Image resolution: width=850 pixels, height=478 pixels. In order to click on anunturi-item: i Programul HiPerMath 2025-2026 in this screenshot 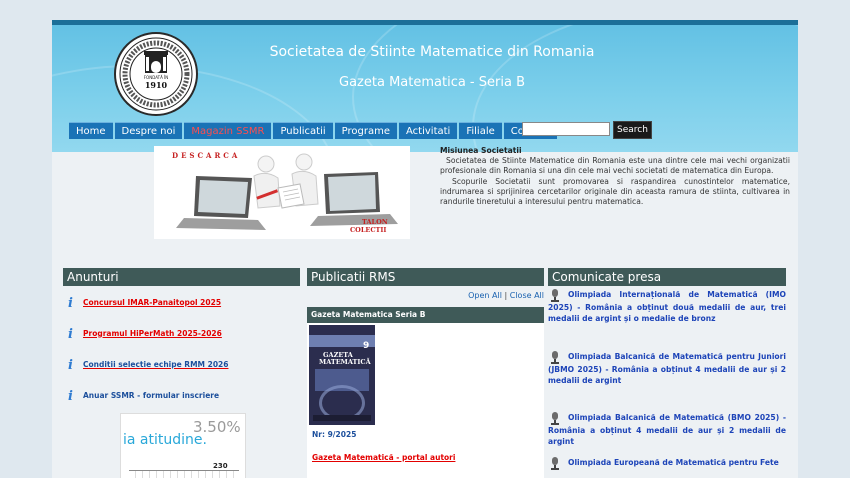, I will do `click(144, 333)`.